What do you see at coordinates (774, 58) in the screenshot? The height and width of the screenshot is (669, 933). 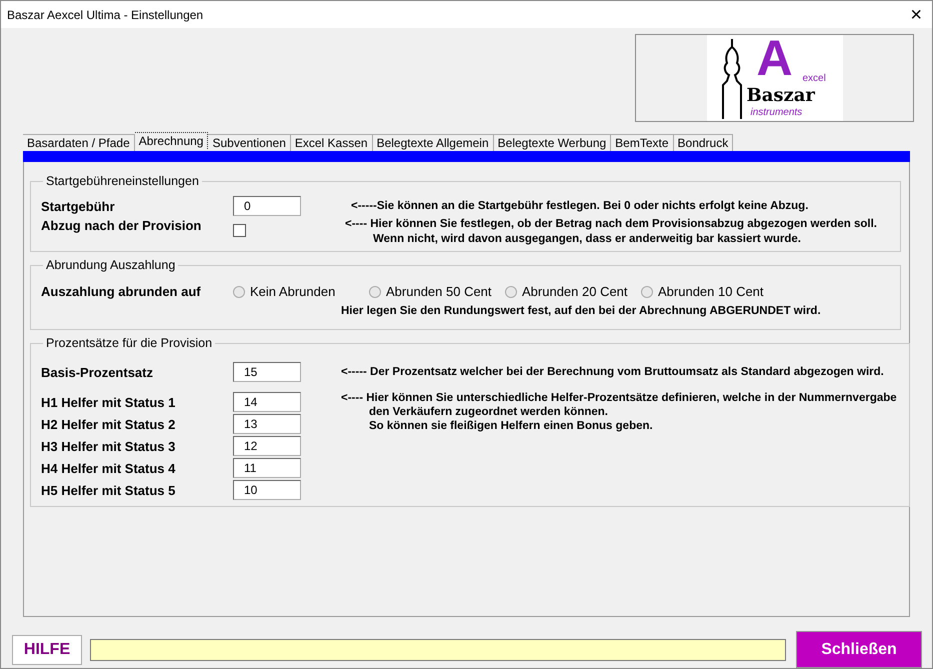 I see `logo-letter: A` at bounding box center [774, 58].